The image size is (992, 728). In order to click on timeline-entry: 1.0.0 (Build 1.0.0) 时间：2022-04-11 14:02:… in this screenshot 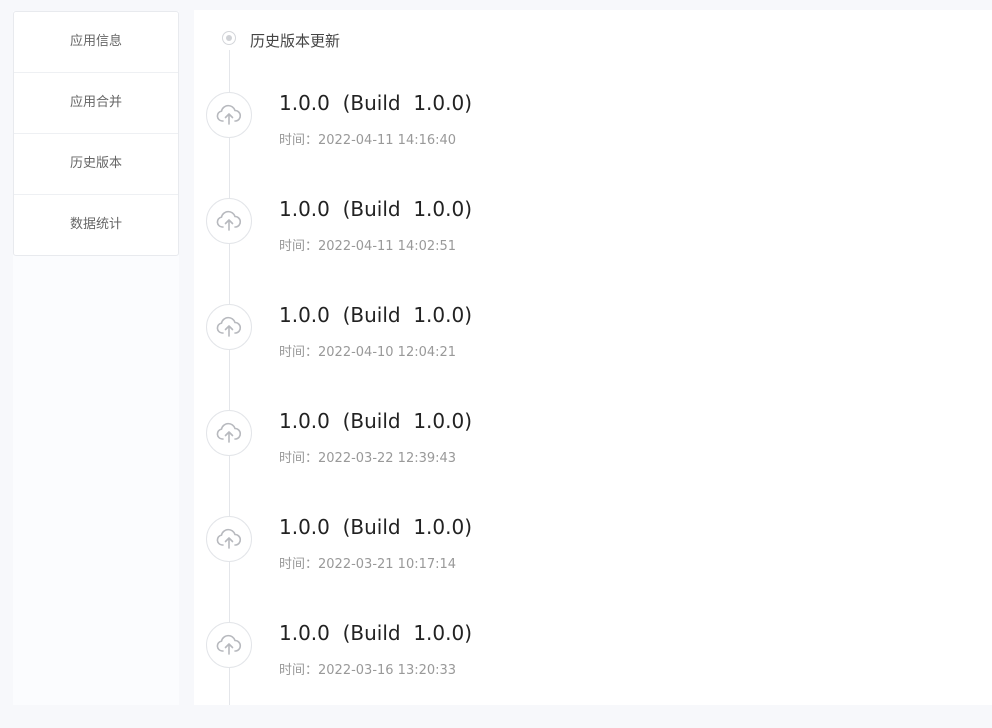, I will do `click(584, 250)`.